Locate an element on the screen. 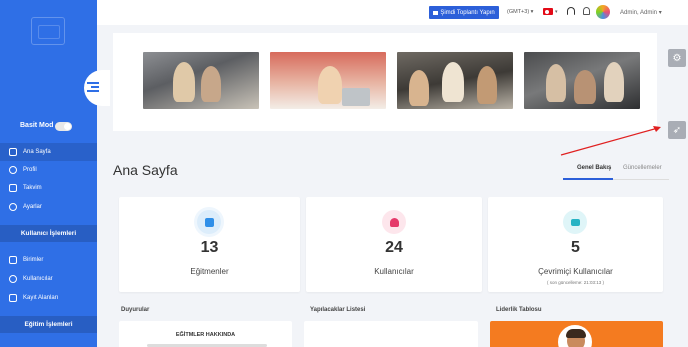 The image size is (688, 347). stat-value: 13 is located at coordinates (209, 247).